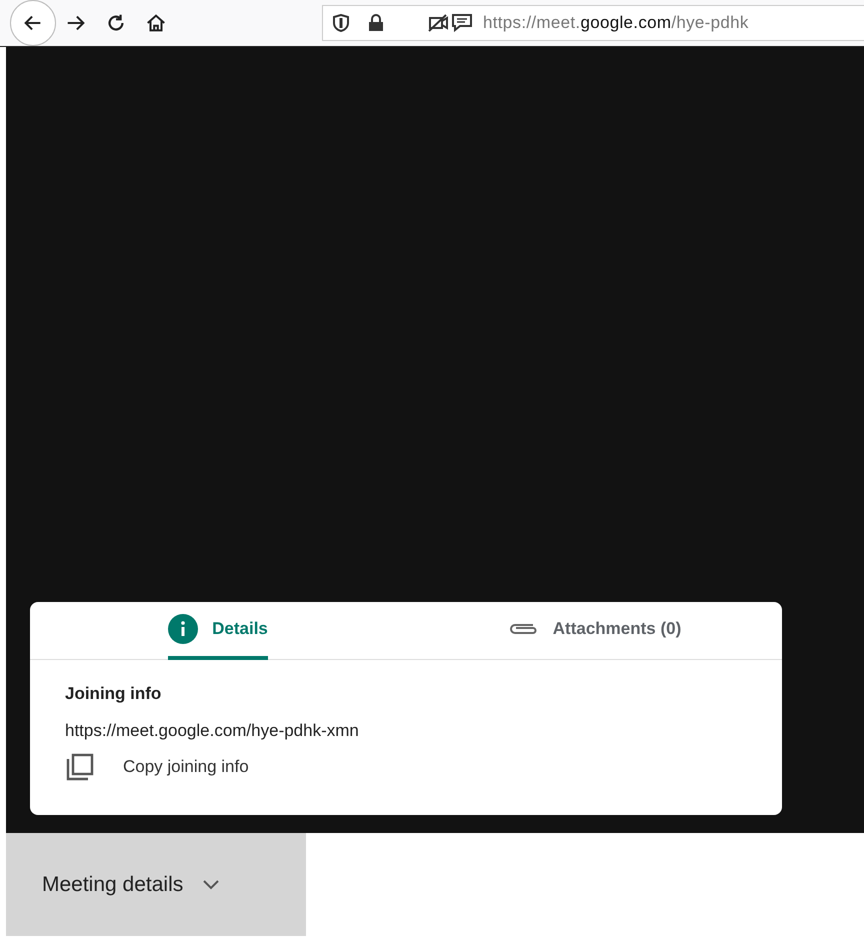 The image size is (864, 937). What do you see at coordinates (218, 631) in the screenshot?
I see `panel-tab: Details` at bounding box center [218, 631].